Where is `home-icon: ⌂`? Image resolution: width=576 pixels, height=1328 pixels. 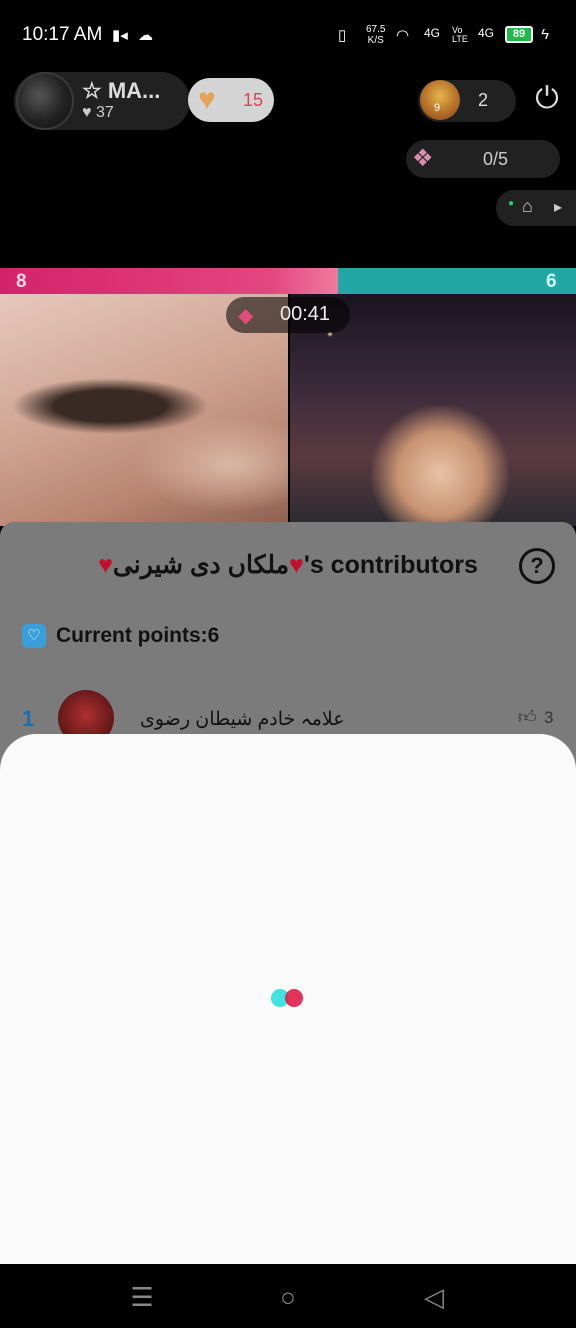
home-icon: ⌂ is located at coordinates (527, 206).